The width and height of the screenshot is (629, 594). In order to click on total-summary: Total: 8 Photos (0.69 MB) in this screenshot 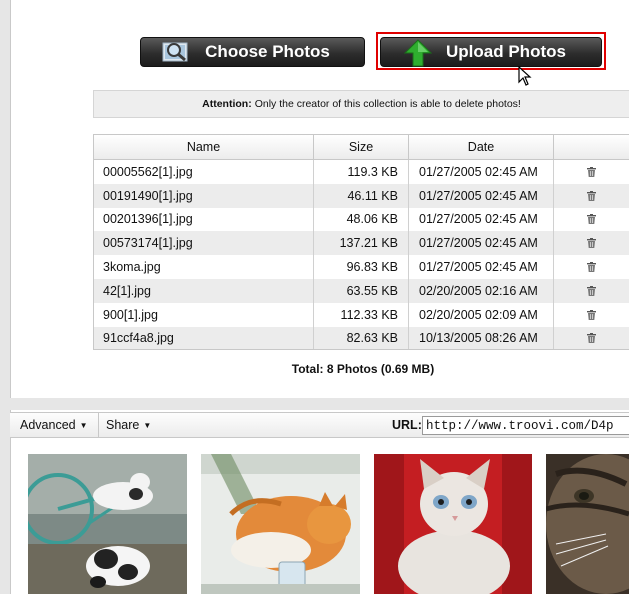, I will do `click(363, 369)`.